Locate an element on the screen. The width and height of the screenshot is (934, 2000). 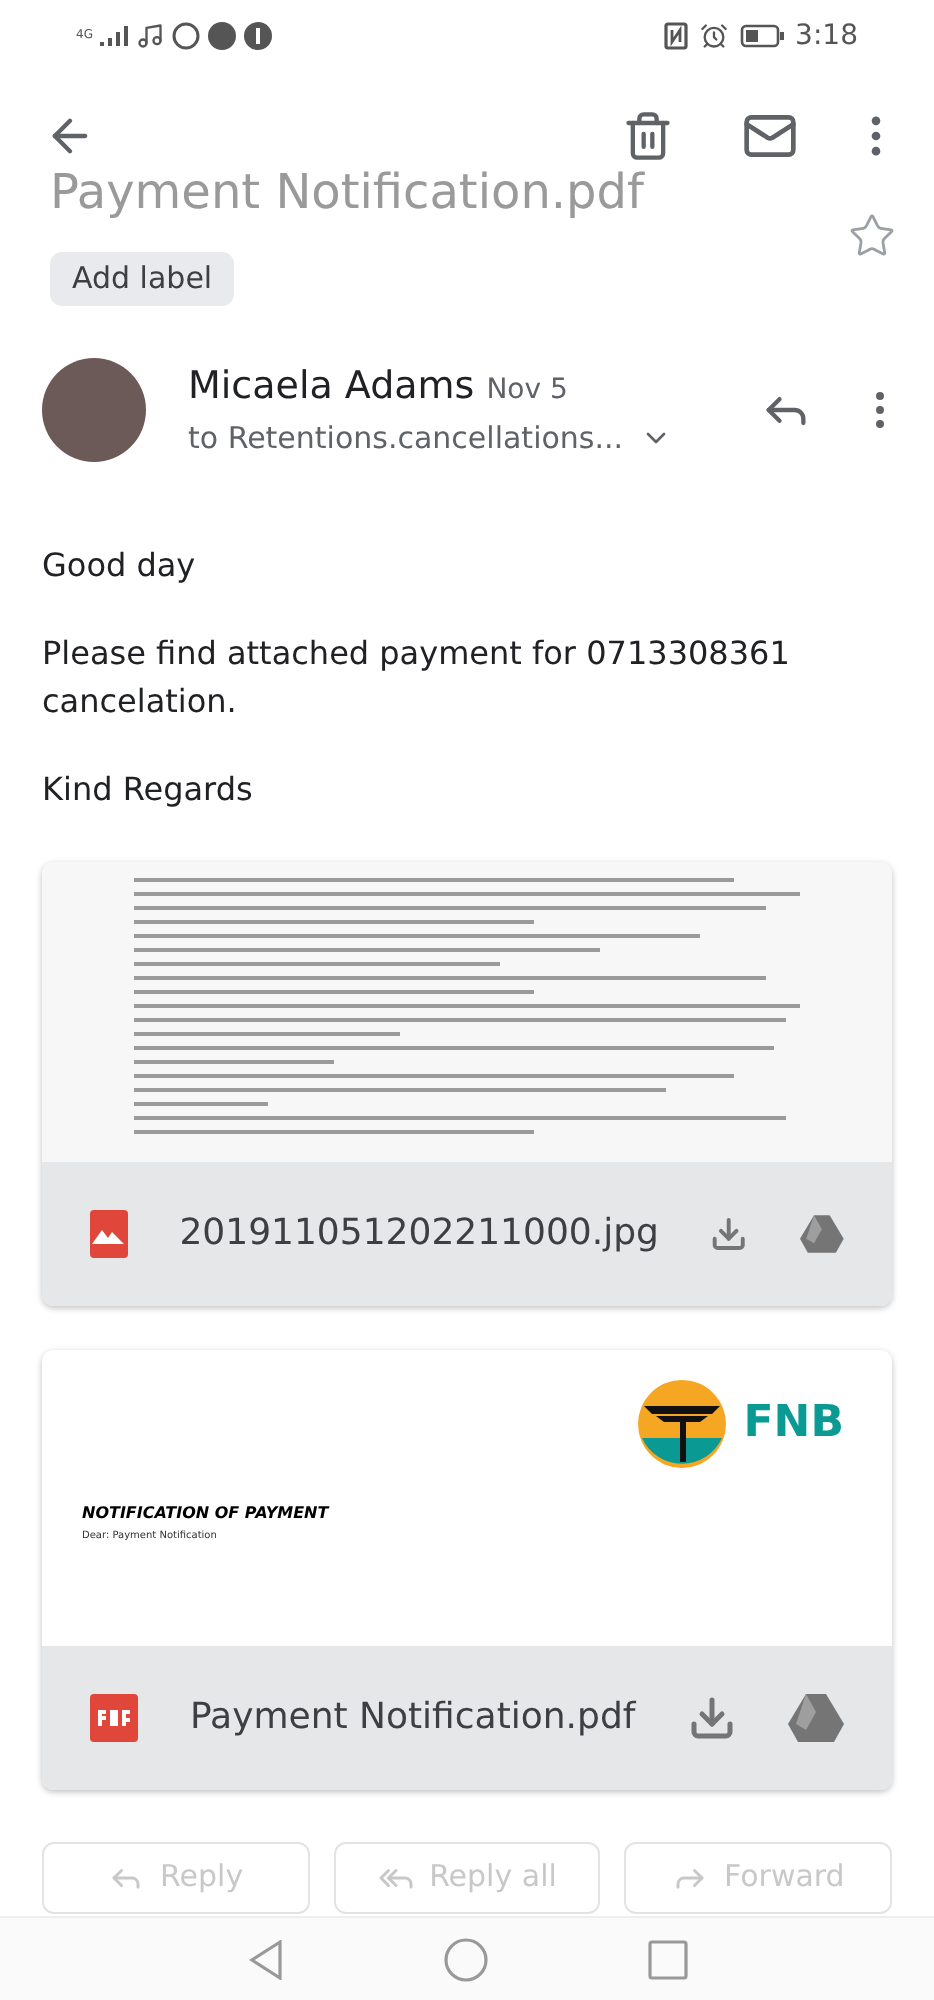
avatar-placeholder is located at coordinates (94, 409).